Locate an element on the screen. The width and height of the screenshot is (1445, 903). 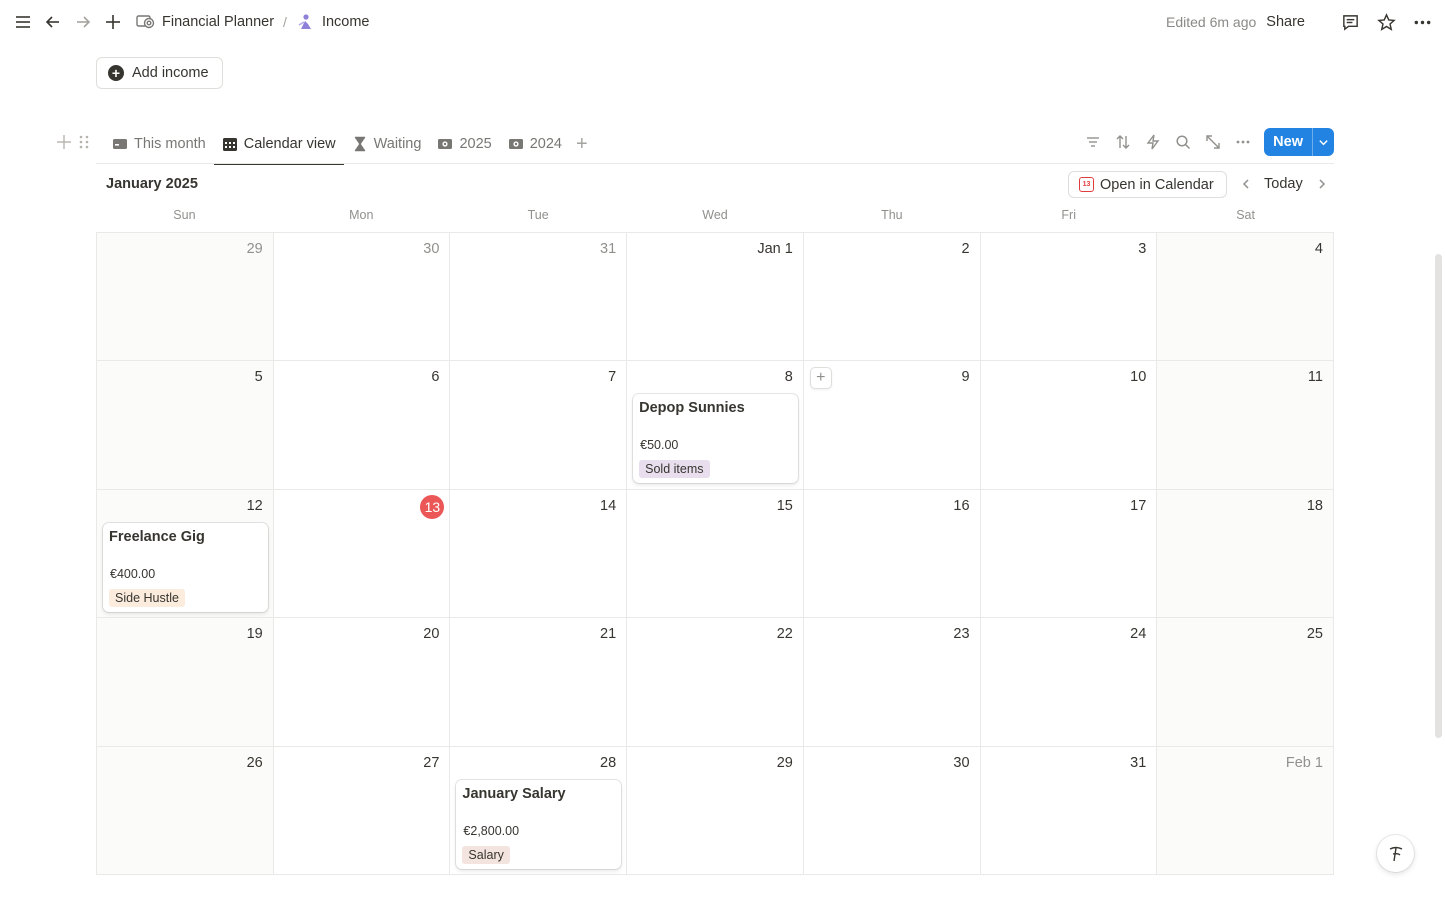
expand-arrows-icon is located at coordinates (1213, 142).